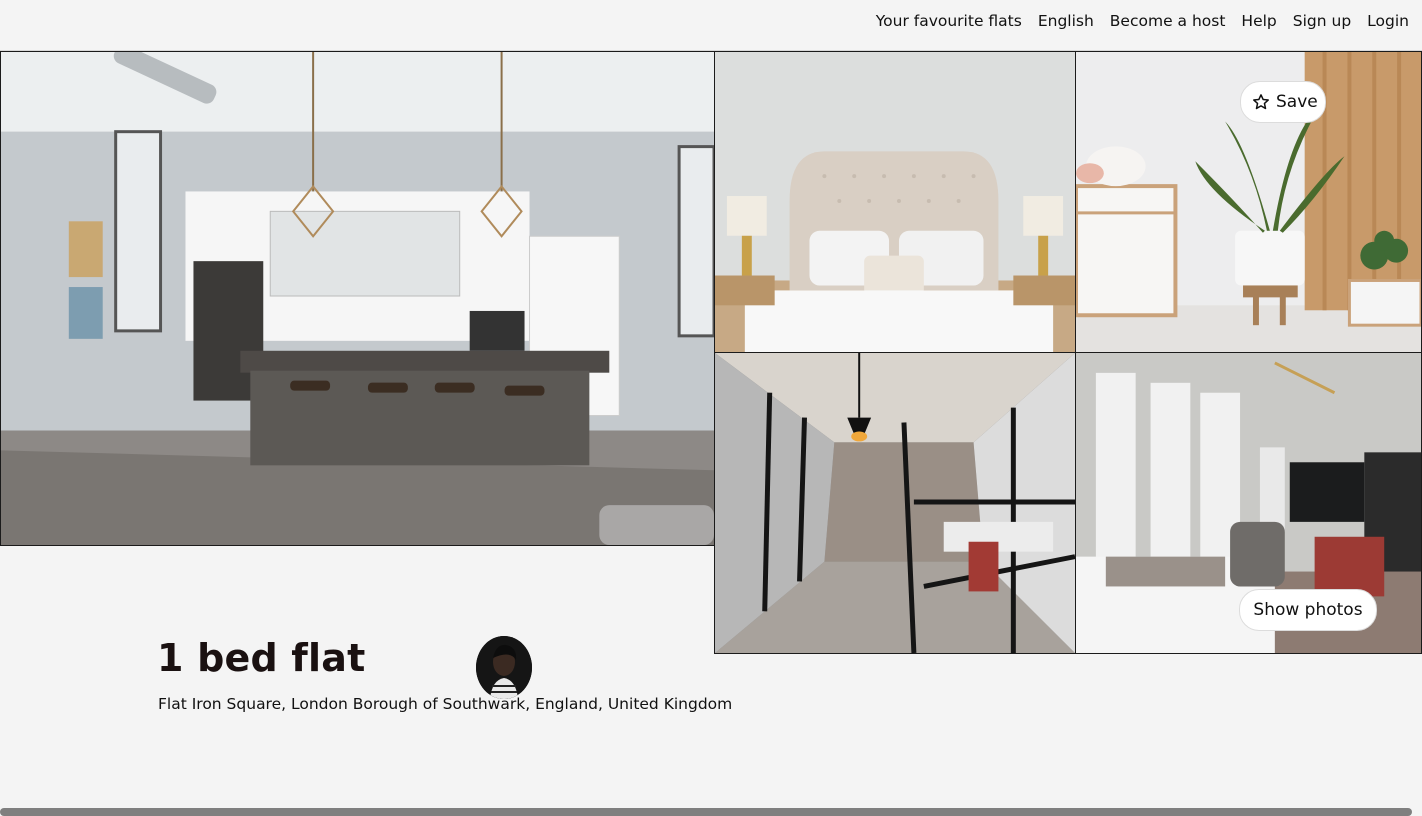  What do you see at coordinates (1261, 102) in the screenshot?
I see `star-icon` at bounding box center [1261, 102].